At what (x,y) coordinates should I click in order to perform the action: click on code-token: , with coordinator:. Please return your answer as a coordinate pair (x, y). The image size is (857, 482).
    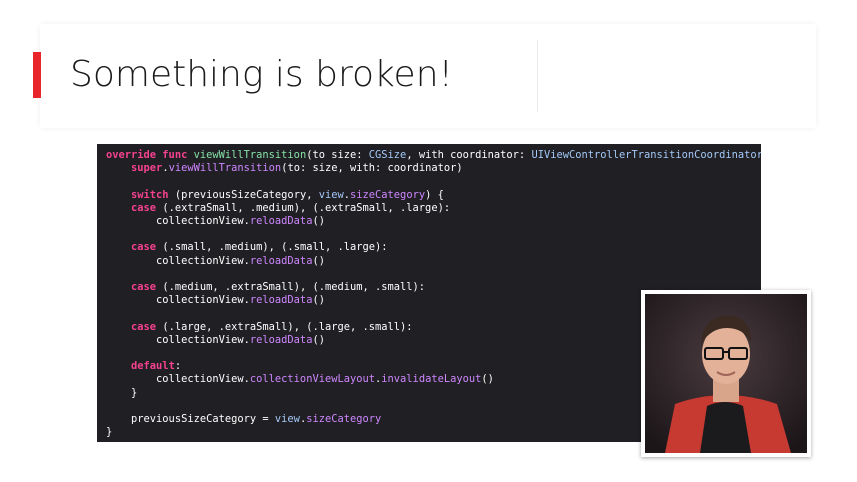
    Looking at the image, I should click on (469, 155).